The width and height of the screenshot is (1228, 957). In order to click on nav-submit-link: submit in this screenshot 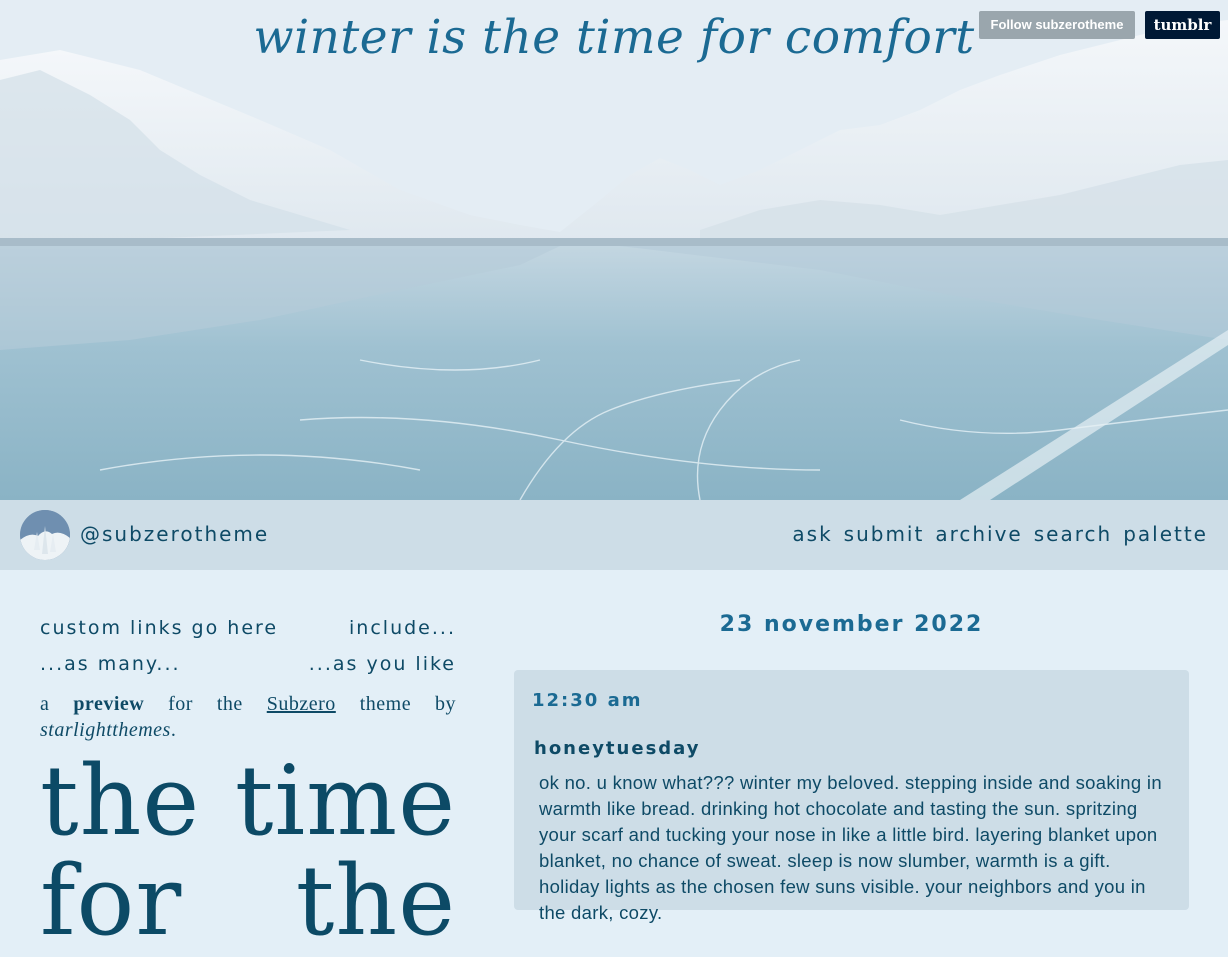, I will do `click(884, 534)`.